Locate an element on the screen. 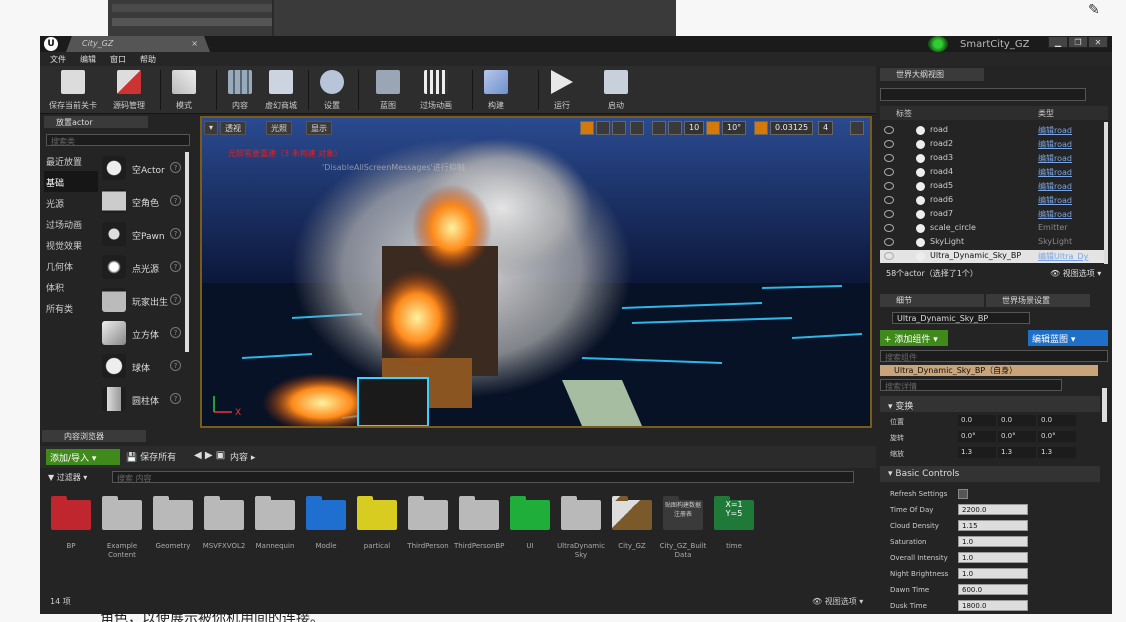 Image resolution: width=1126 pixels, height=622 pixels. camera-speed-value: 4 is located at coordinates (826, 128).